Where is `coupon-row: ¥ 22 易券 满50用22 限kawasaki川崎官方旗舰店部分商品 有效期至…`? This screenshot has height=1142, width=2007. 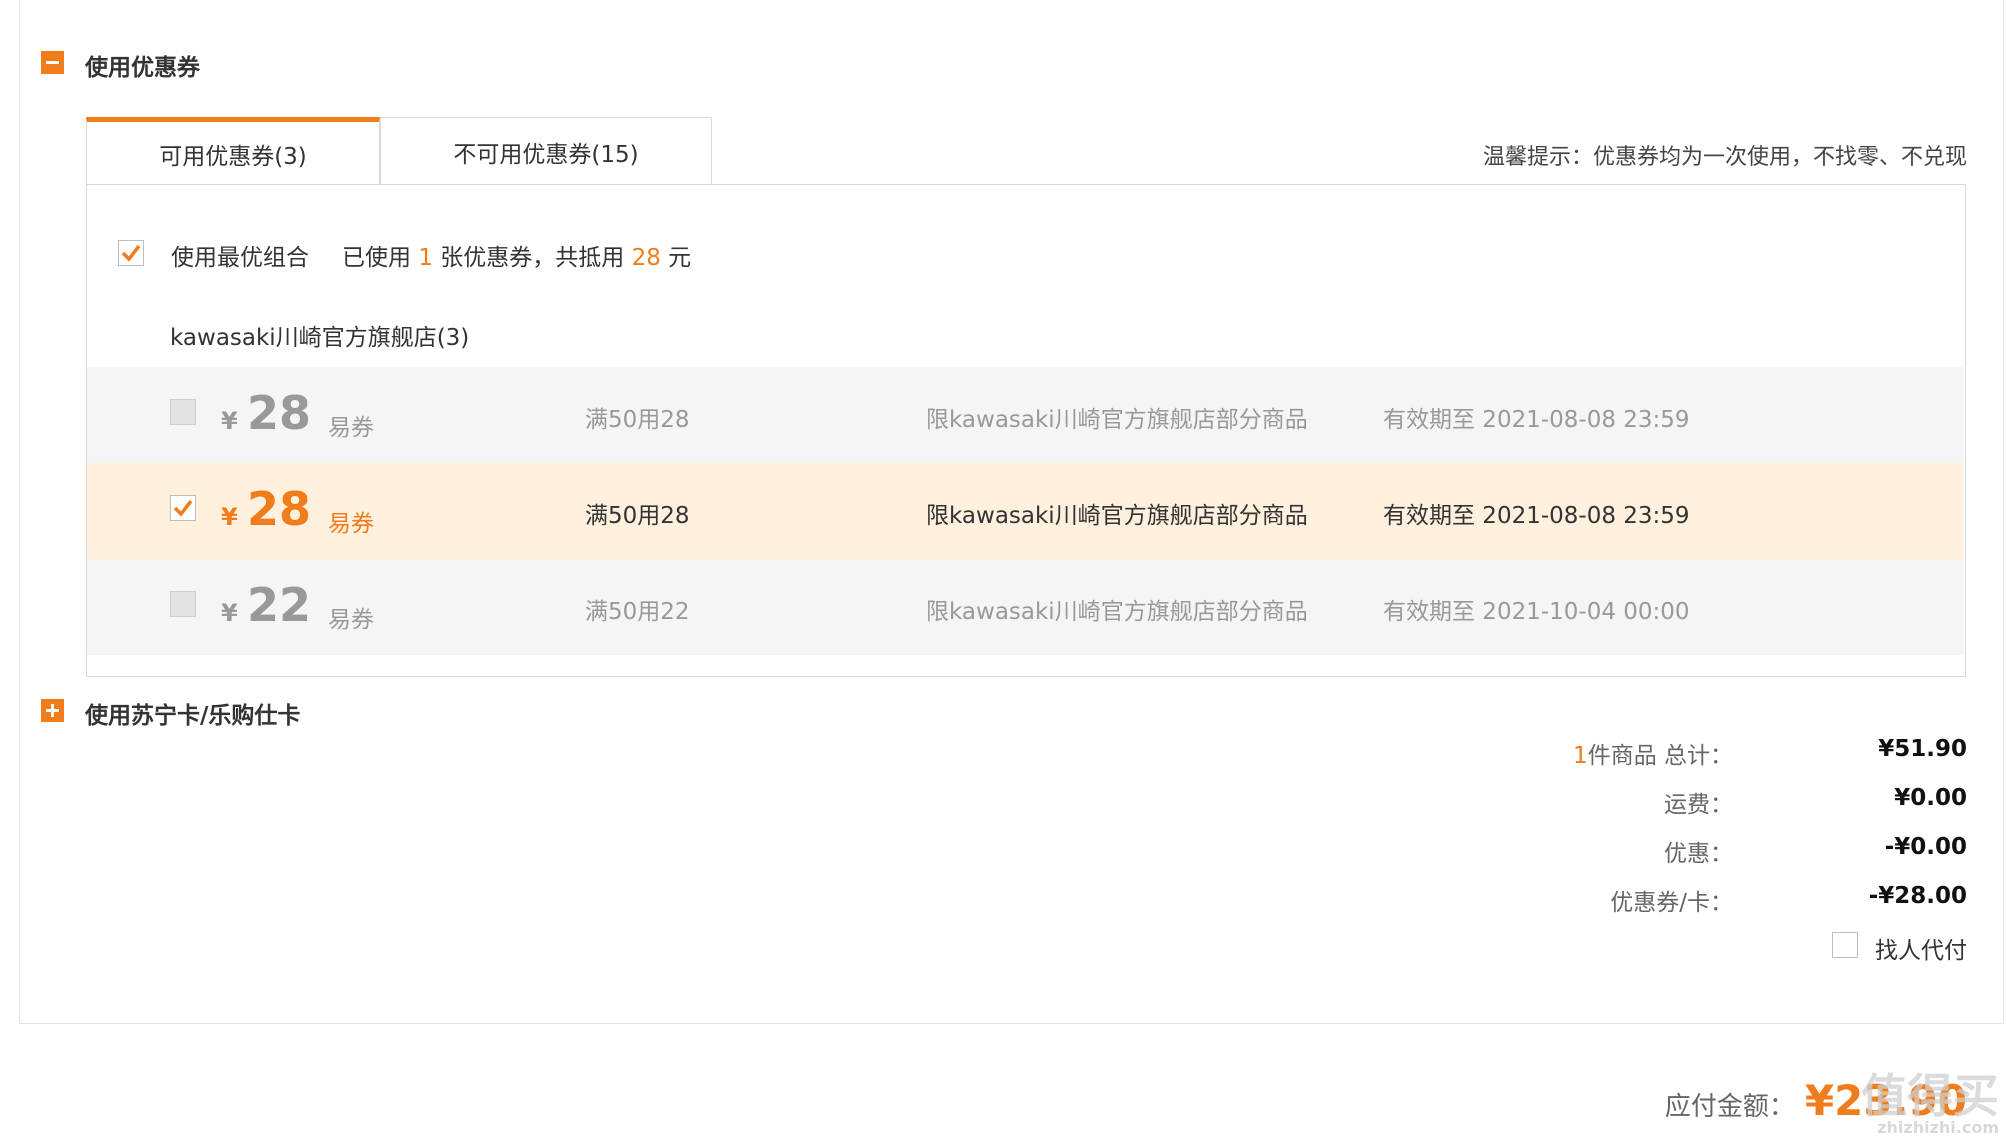 coupon-row: ¥ 22 易券 满50用22 限kawasaki川崎官方旗舰店部分商品 有效期至… is located at coordinates (1025, 607).